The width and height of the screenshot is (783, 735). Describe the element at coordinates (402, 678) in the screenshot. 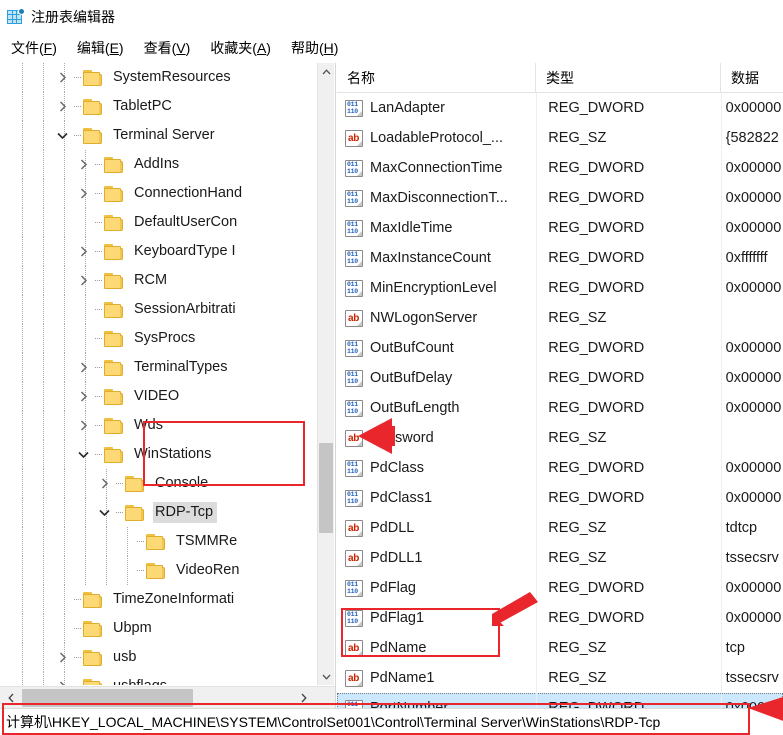

I see `value-name: PdName1` at that location.